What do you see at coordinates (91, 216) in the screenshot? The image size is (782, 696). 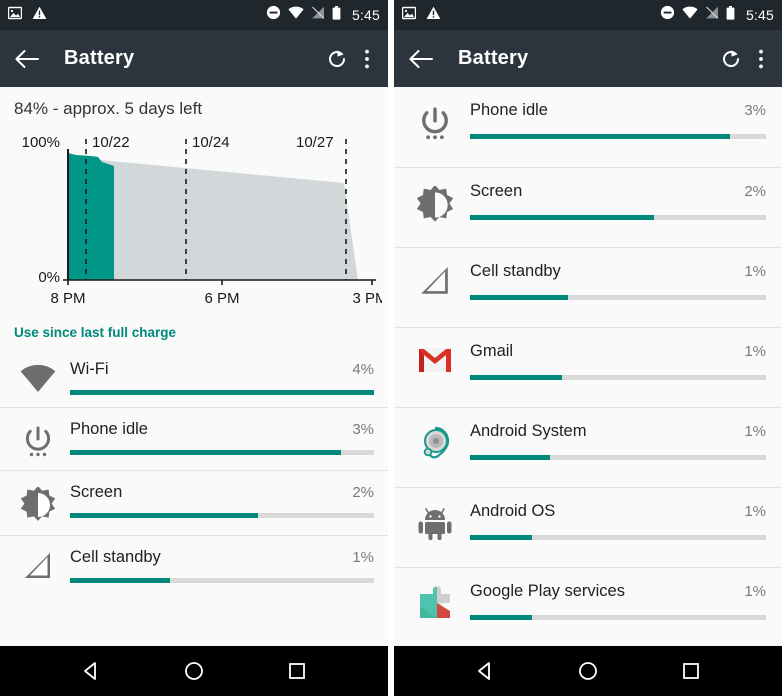 I see `chart-history-area` at bounding box center [91, 216].